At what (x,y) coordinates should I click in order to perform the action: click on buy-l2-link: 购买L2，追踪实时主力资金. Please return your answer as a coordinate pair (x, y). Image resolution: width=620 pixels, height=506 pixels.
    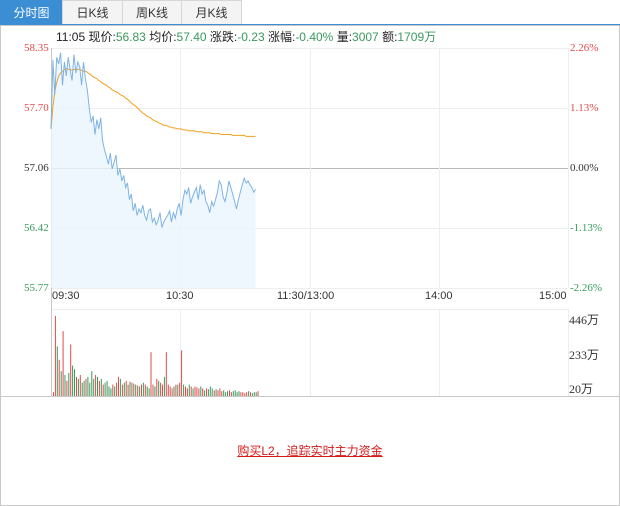
    Looking at the image, I should click on (309, 451).